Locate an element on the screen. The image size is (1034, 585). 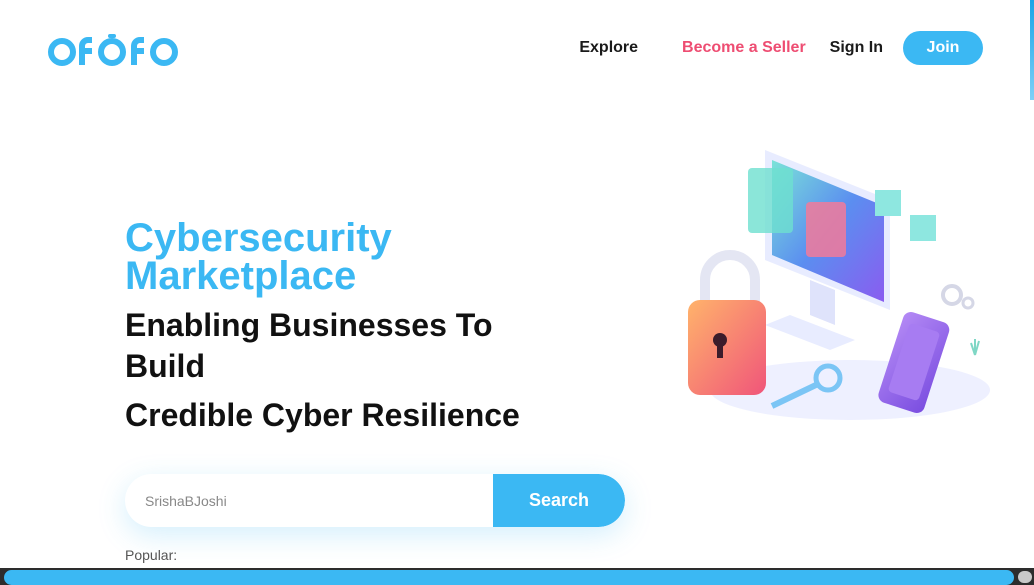
nav-sign-in-link: Sign In is located at coordinates (856, 48).